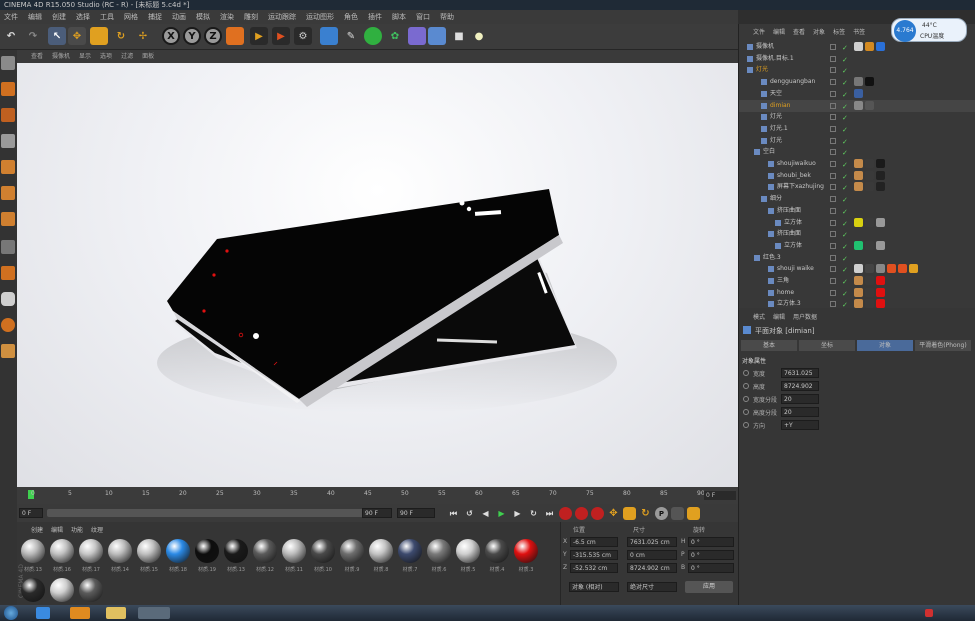 The image size is (975, 621). I want to click on object-row: shoubi_bek ✓, so click(857, 176).